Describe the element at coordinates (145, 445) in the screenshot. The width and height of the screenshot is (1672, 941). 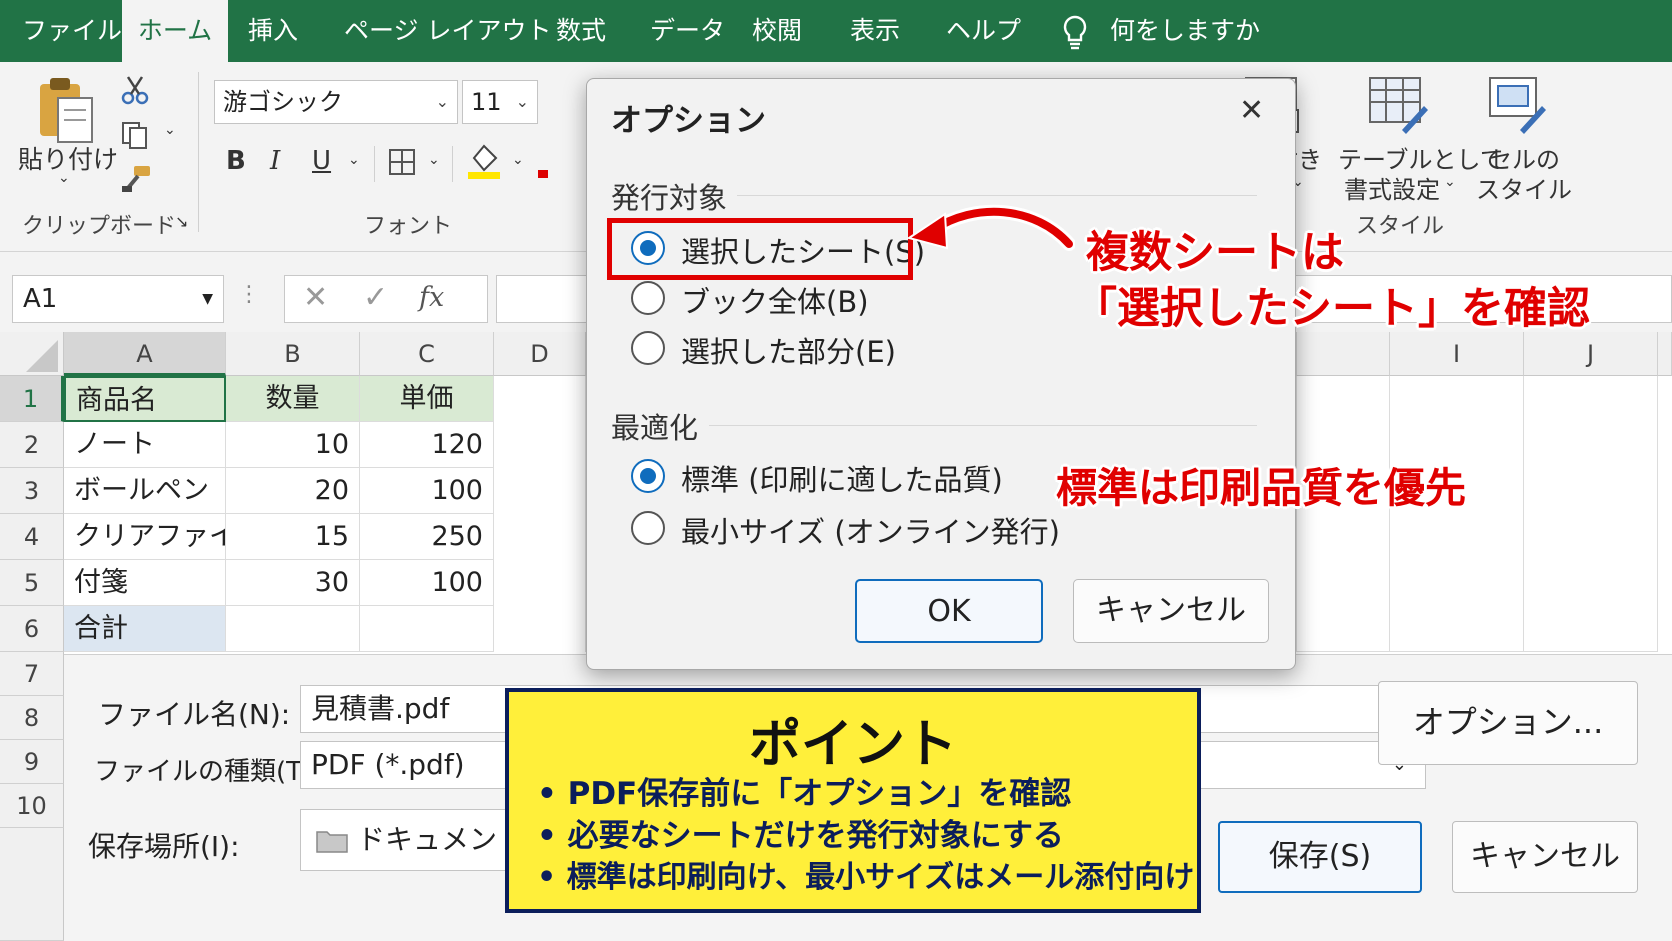
I see `cell-a2: ノート` at that location.